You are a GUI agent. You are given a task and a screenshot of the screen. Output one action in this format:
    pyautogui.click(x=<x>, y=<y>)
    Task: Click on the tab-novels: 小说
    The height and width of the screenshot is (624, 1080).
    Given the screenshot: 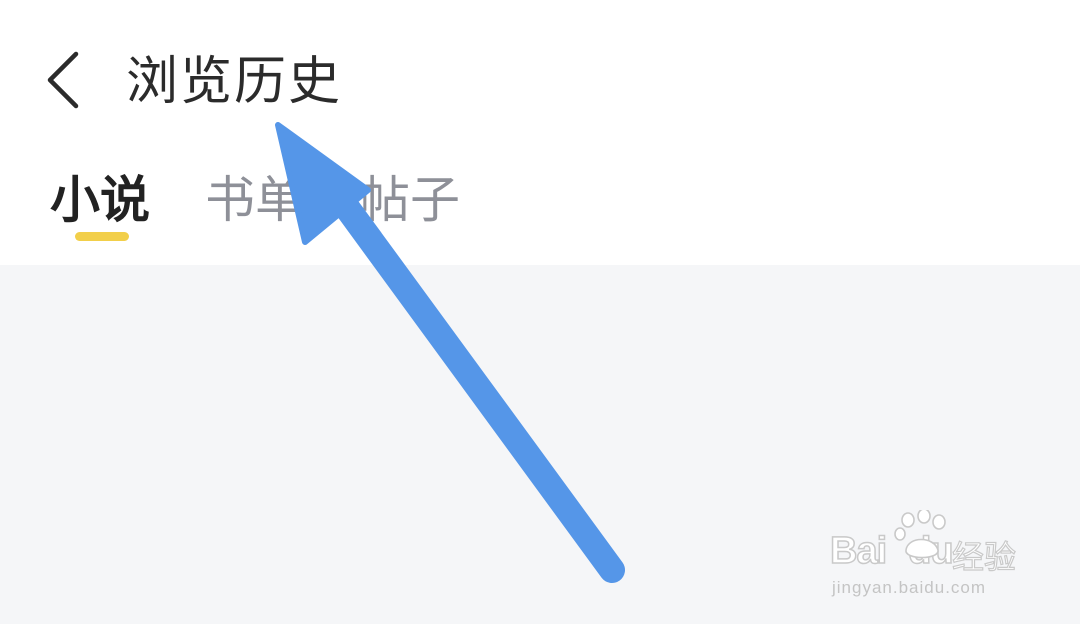 What is the action you would take?
    pyautogui.click(x=100, y=205)
    